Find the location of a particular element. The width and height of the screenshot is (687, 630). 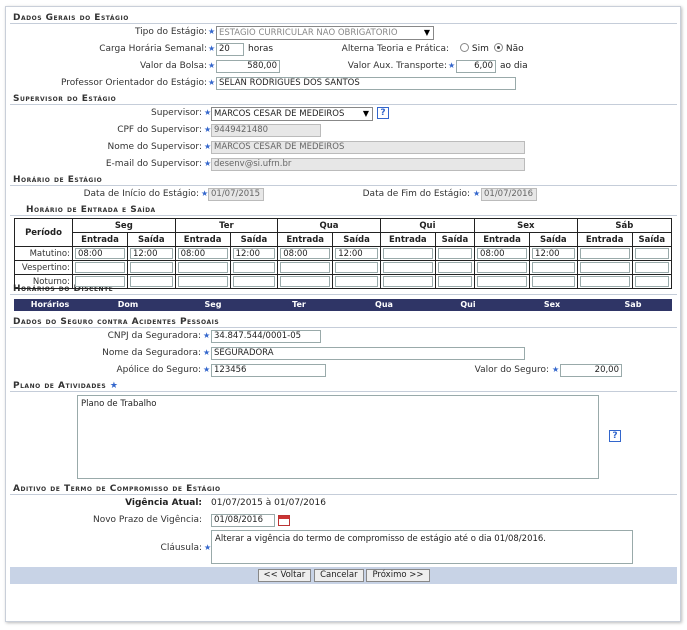

cnpj-input: 34.847.544/0001-05 is located at coordinates (266, 336).